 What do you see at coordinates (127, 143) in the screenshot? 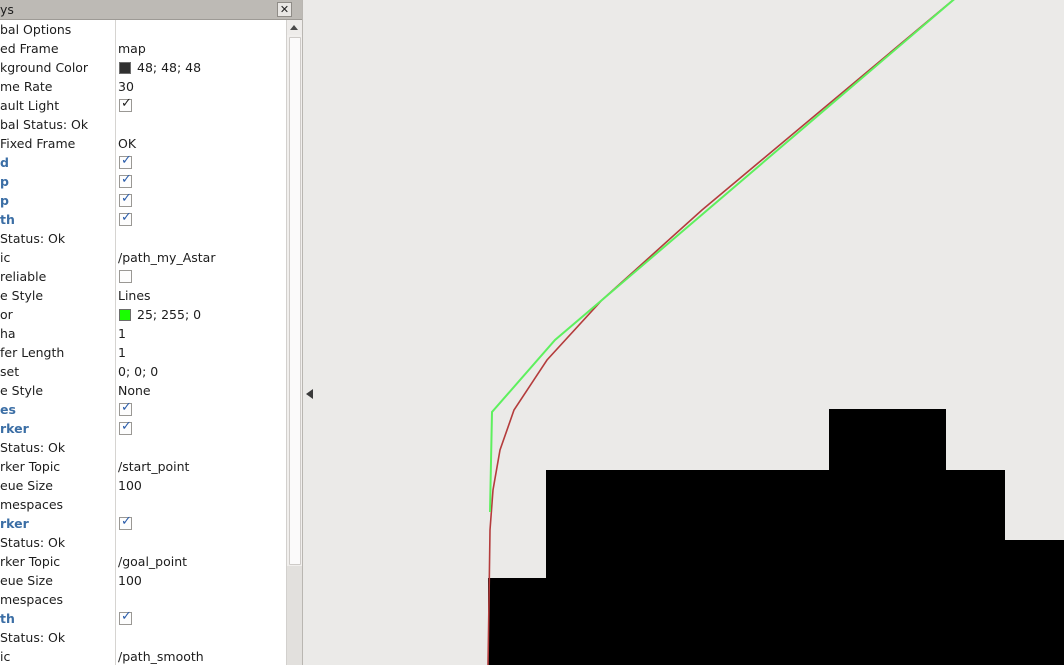
I see `property-value: OK` at bounding box center [127, 143].